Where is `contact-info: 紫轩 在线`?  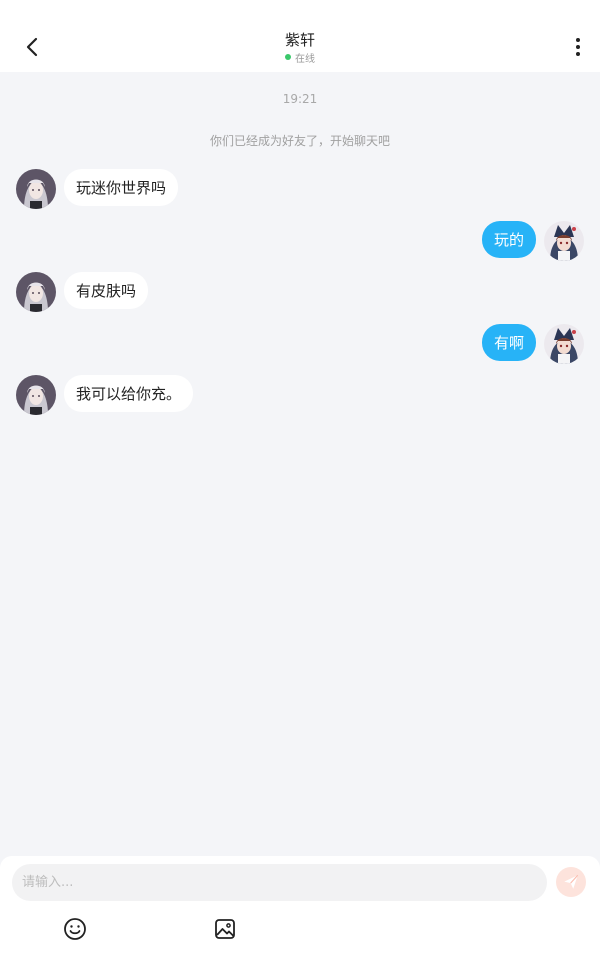 contact-info: 紫轩 在线 is located at coordinates (300, 47).